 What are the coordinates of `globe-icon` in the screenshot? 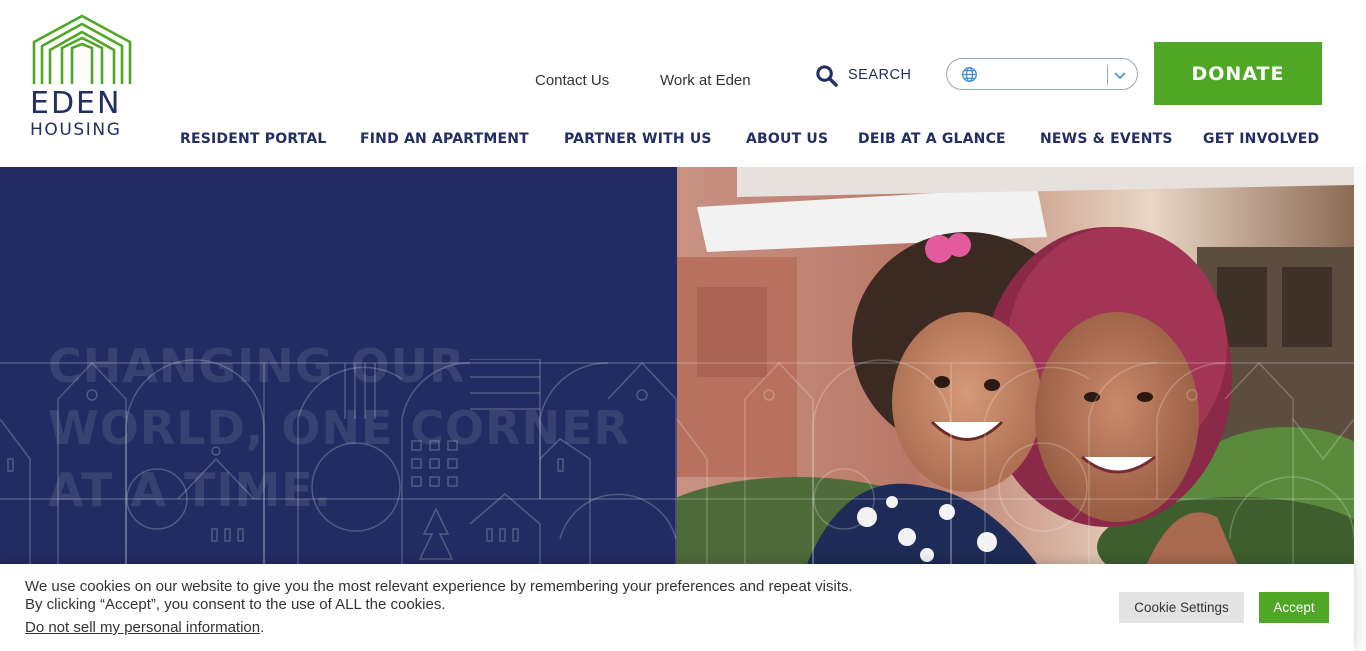 It's located at (969, 74).